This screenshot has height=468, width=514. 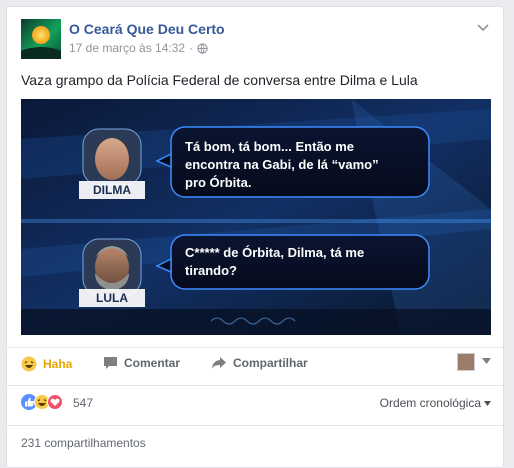 I want to click on comment-button: Comentar, so click(x=141, y=363).